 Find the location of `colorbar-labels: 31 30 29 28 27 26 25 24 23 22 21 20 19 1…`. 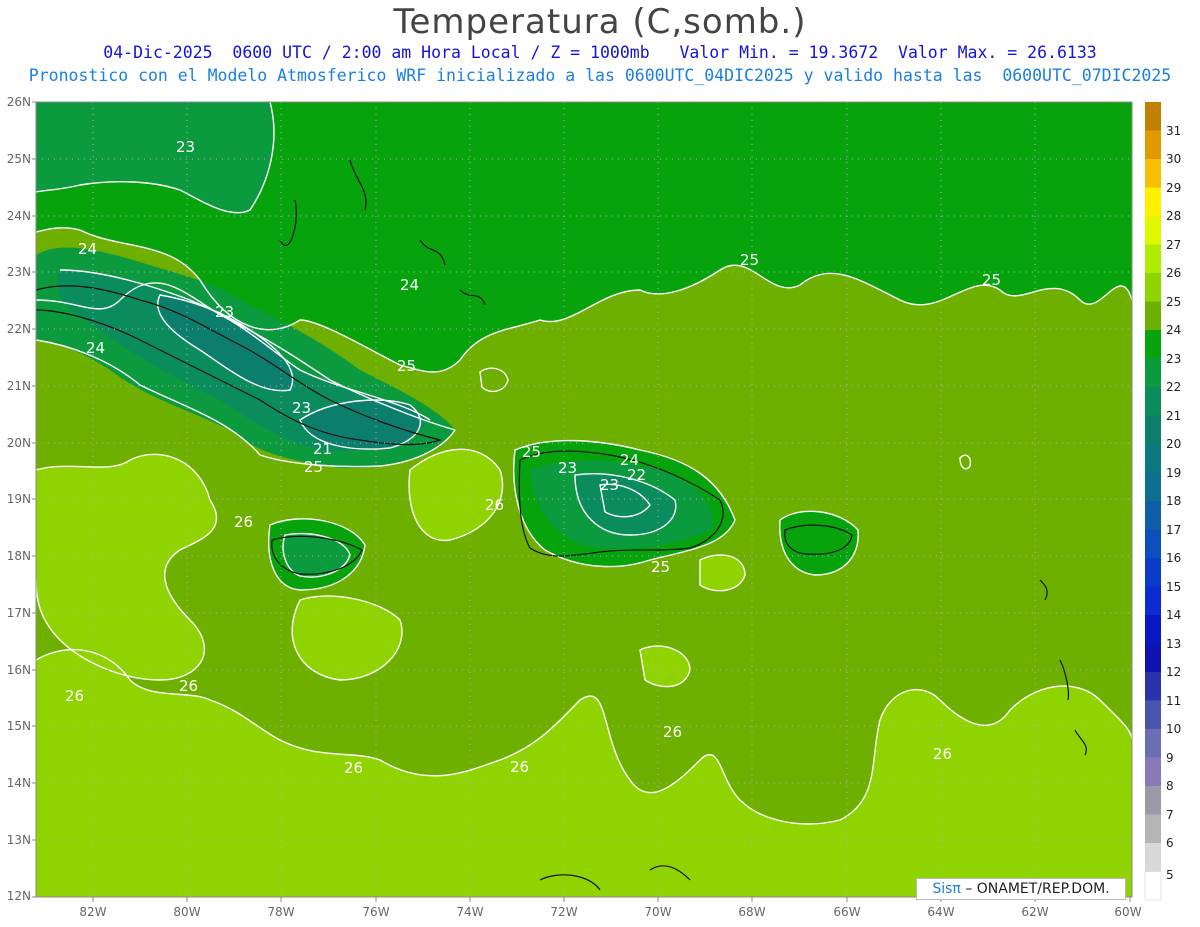

colorbar-labels: 31 30 29 28 27 26 25 24 23 22 21 20 19 1… is located at coordinates (1173, 503).